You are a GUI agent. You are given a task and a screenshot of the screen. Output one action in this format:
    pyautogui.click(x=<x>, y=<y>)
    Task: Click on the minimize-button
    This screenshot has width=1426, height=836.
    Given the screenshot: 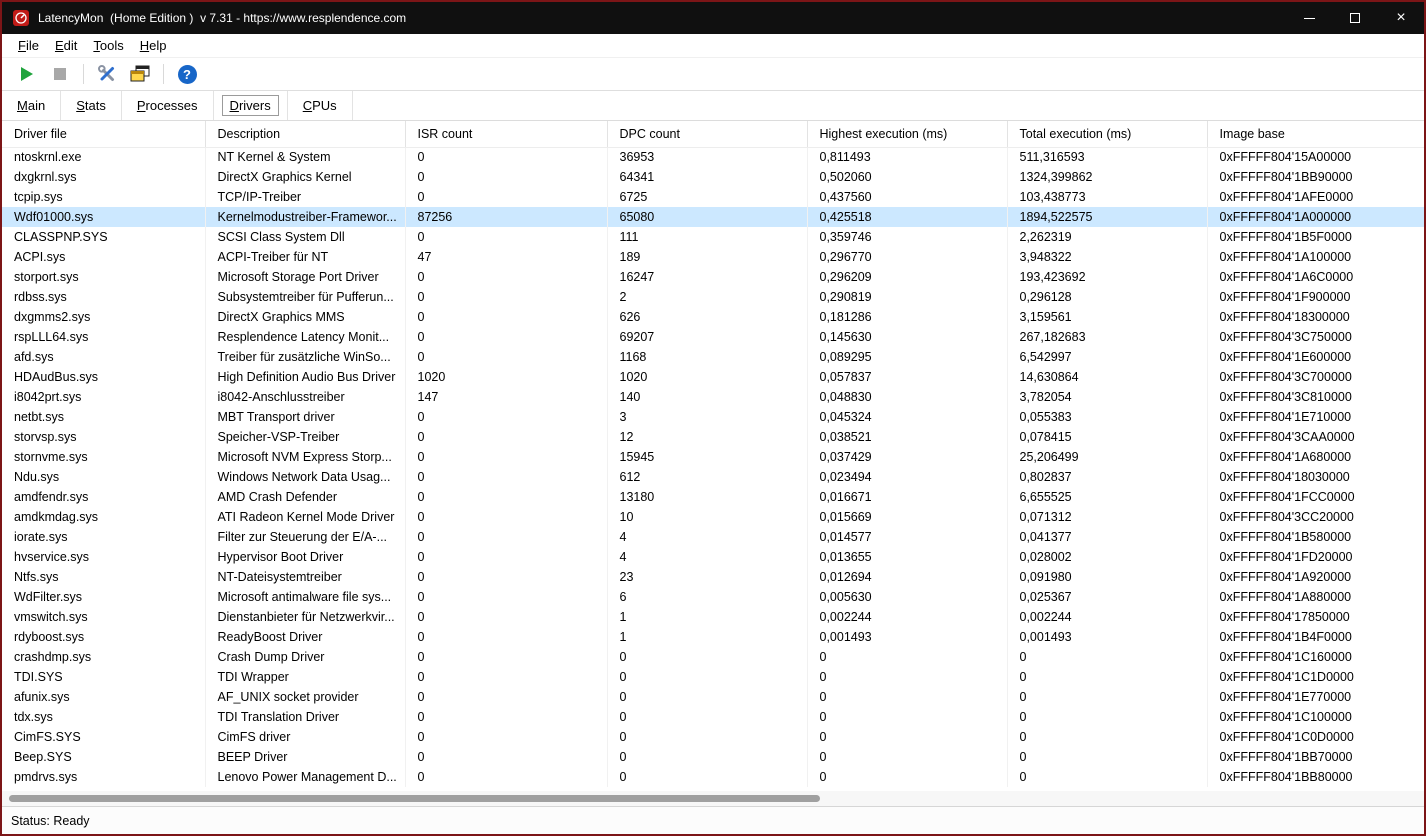 What is the action you would take?
    pyautogui.click(x=1309, y=18)
    